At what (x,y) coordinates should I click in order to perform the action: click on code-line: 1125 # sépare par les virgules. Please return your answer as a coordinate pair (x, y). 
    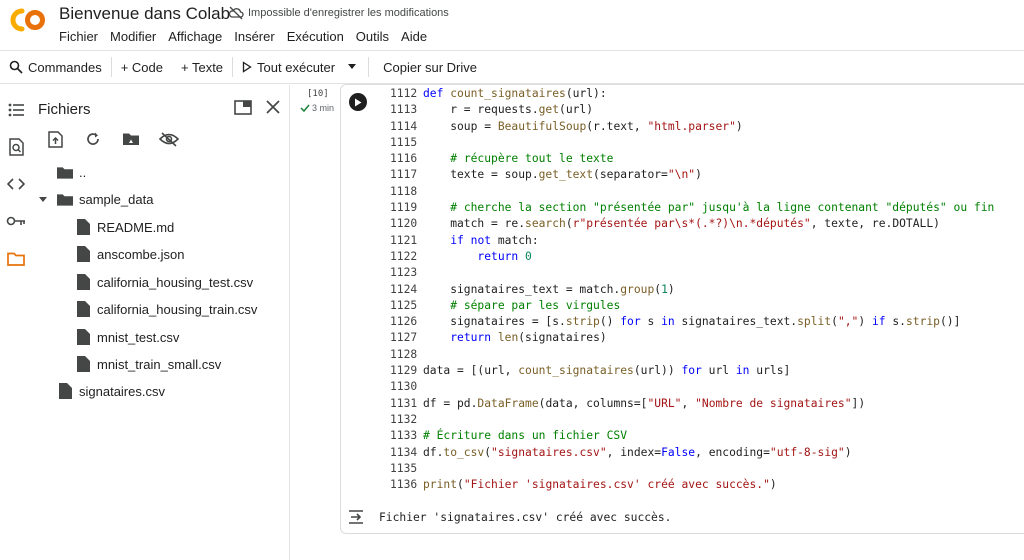
    Looking at the image, I should click on (692, 306).